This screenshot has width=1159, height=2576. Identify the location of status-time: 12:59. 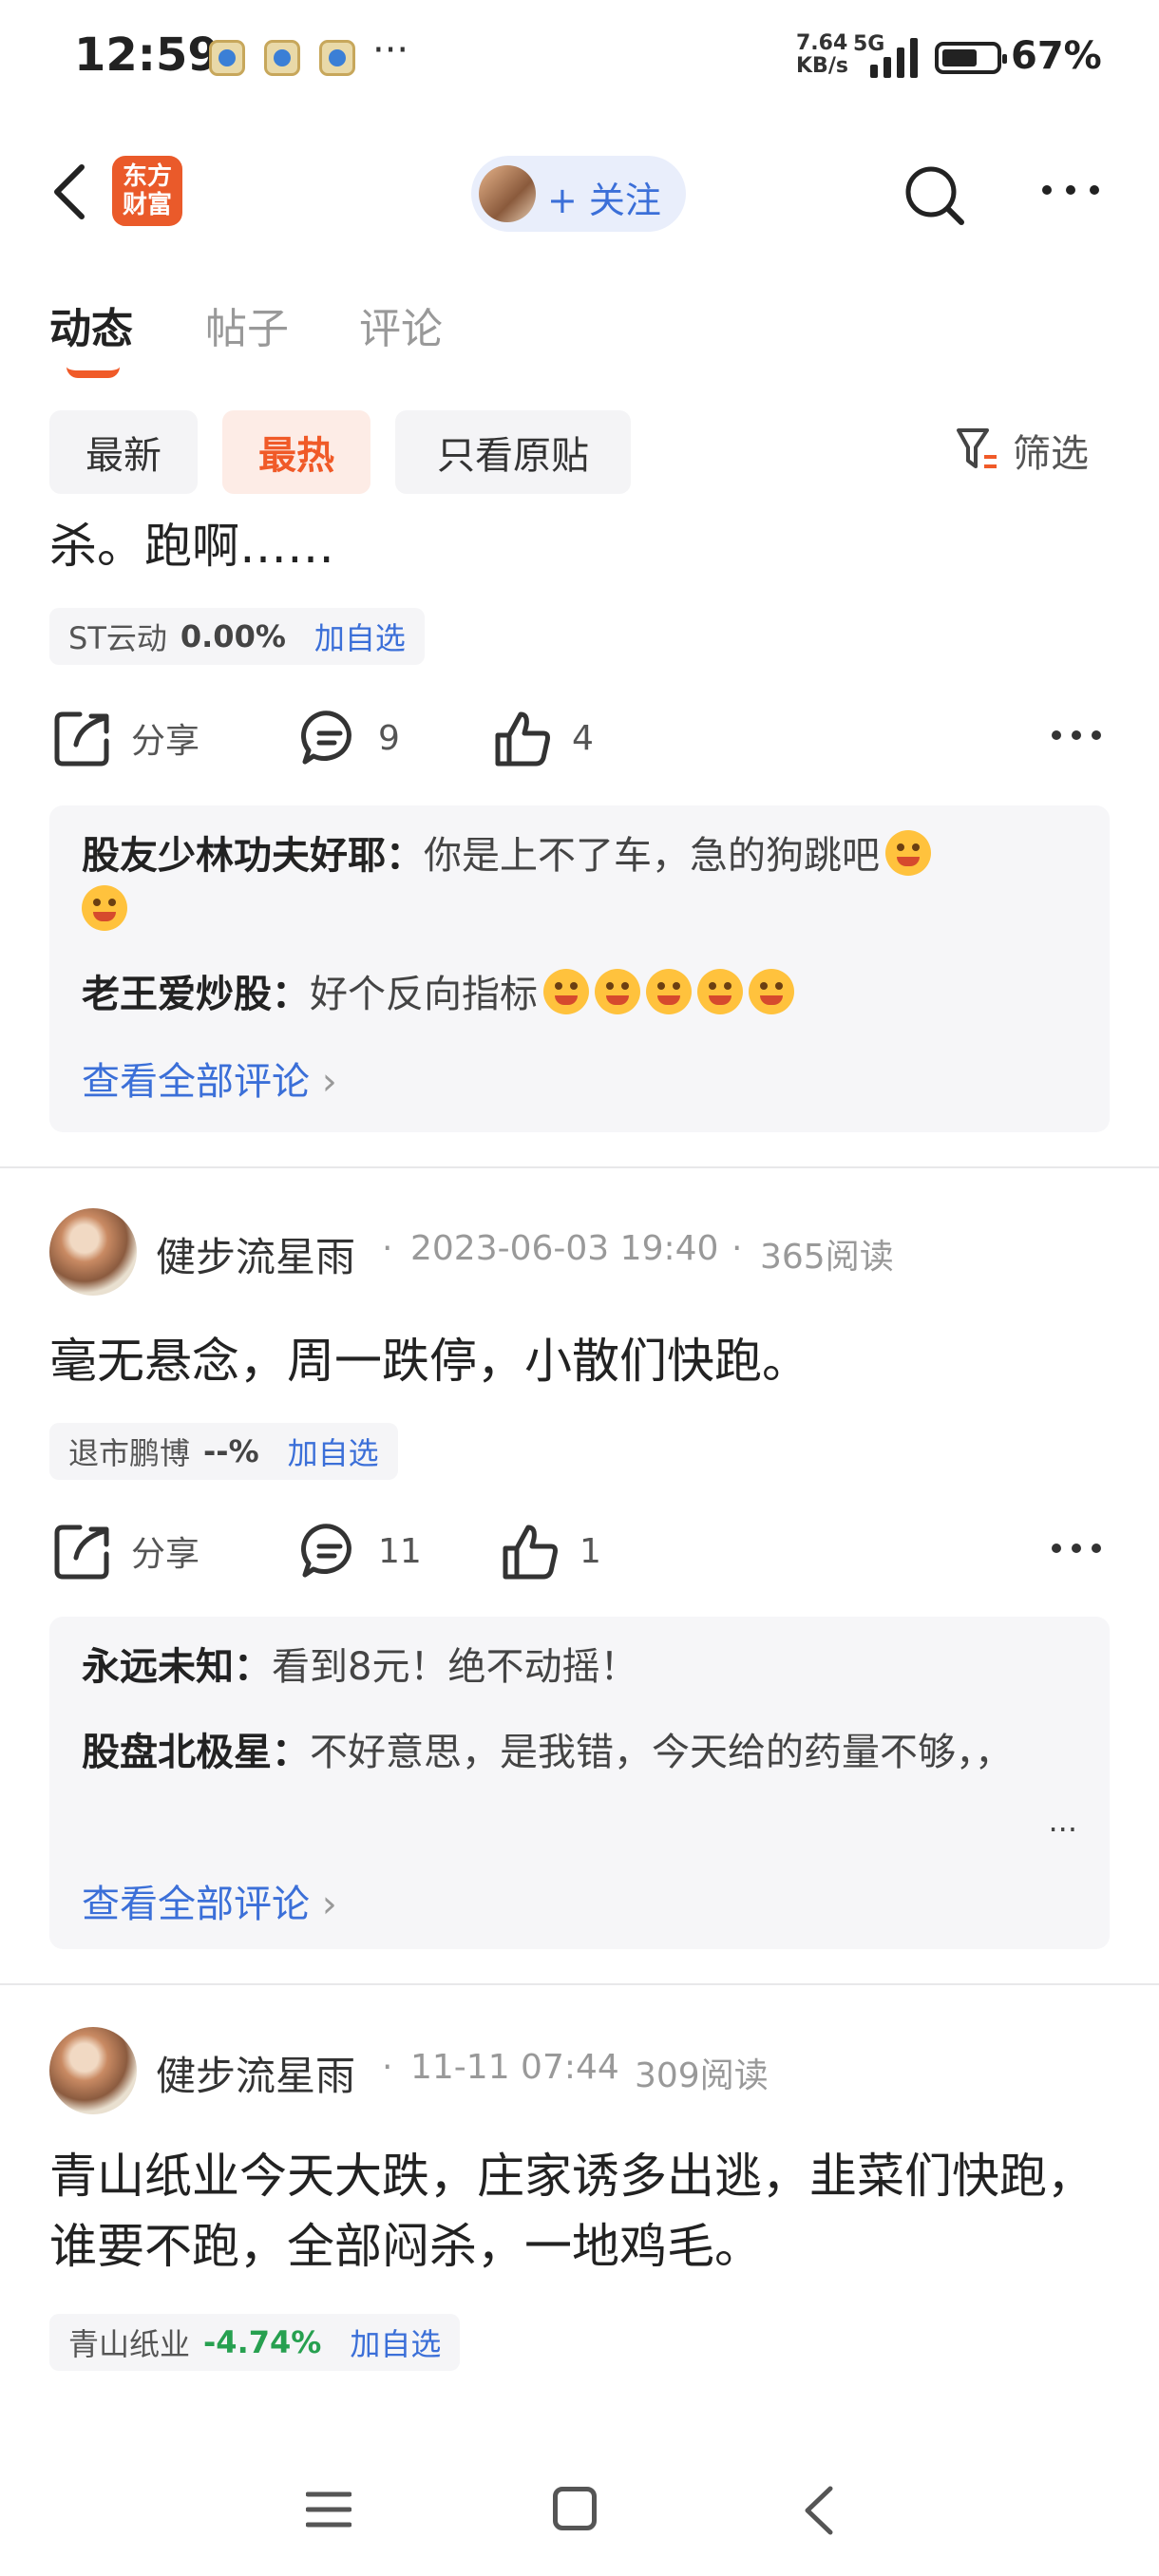
(146, 55).